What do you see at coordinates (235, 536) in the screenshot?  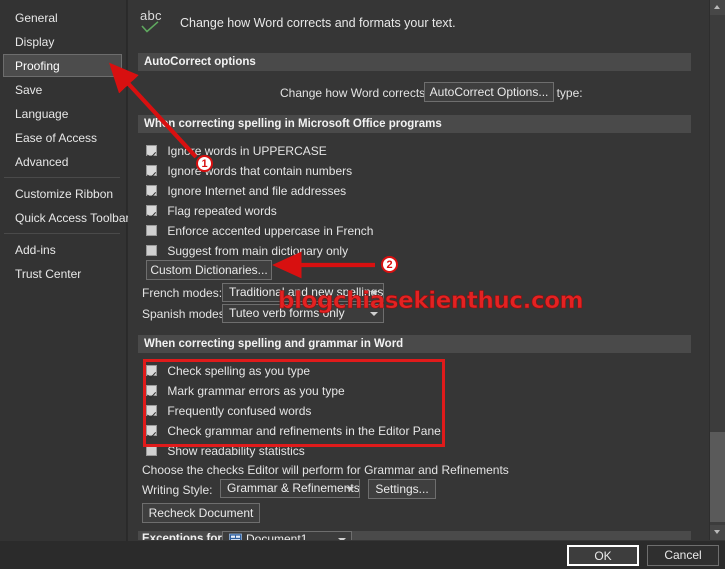 I see `document-icon` at bounding box center [235, 536].